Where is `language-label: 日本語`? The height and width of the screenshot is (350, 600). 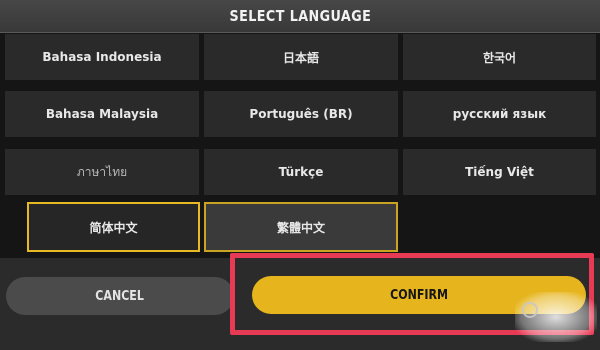
language-label: 日本語 is located at coordinates (300, 57).